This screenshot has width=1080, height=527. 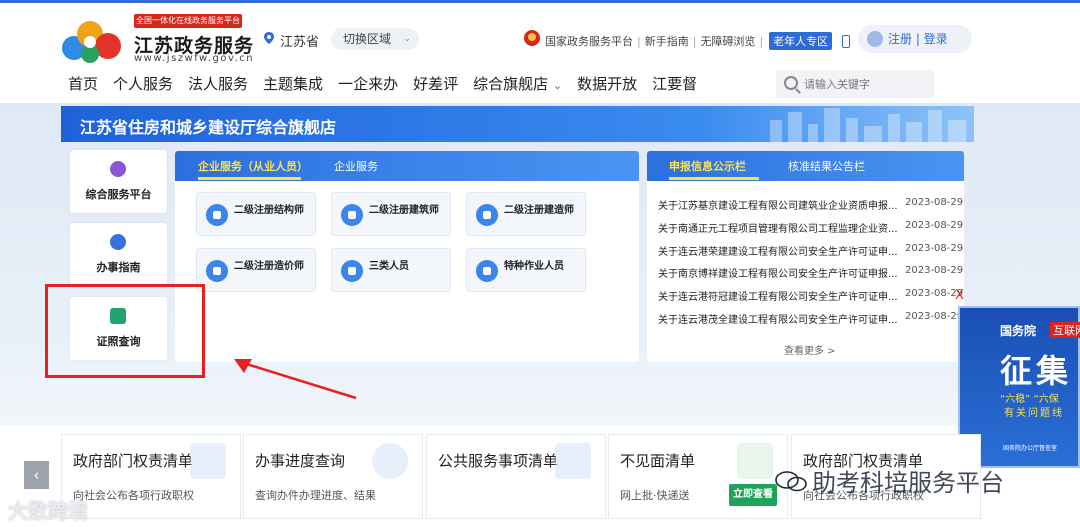 What do you see at coordinates (295, 379) in the screenshot?
I see `annotation-arrow-icon` at bounding box center [295, 379].